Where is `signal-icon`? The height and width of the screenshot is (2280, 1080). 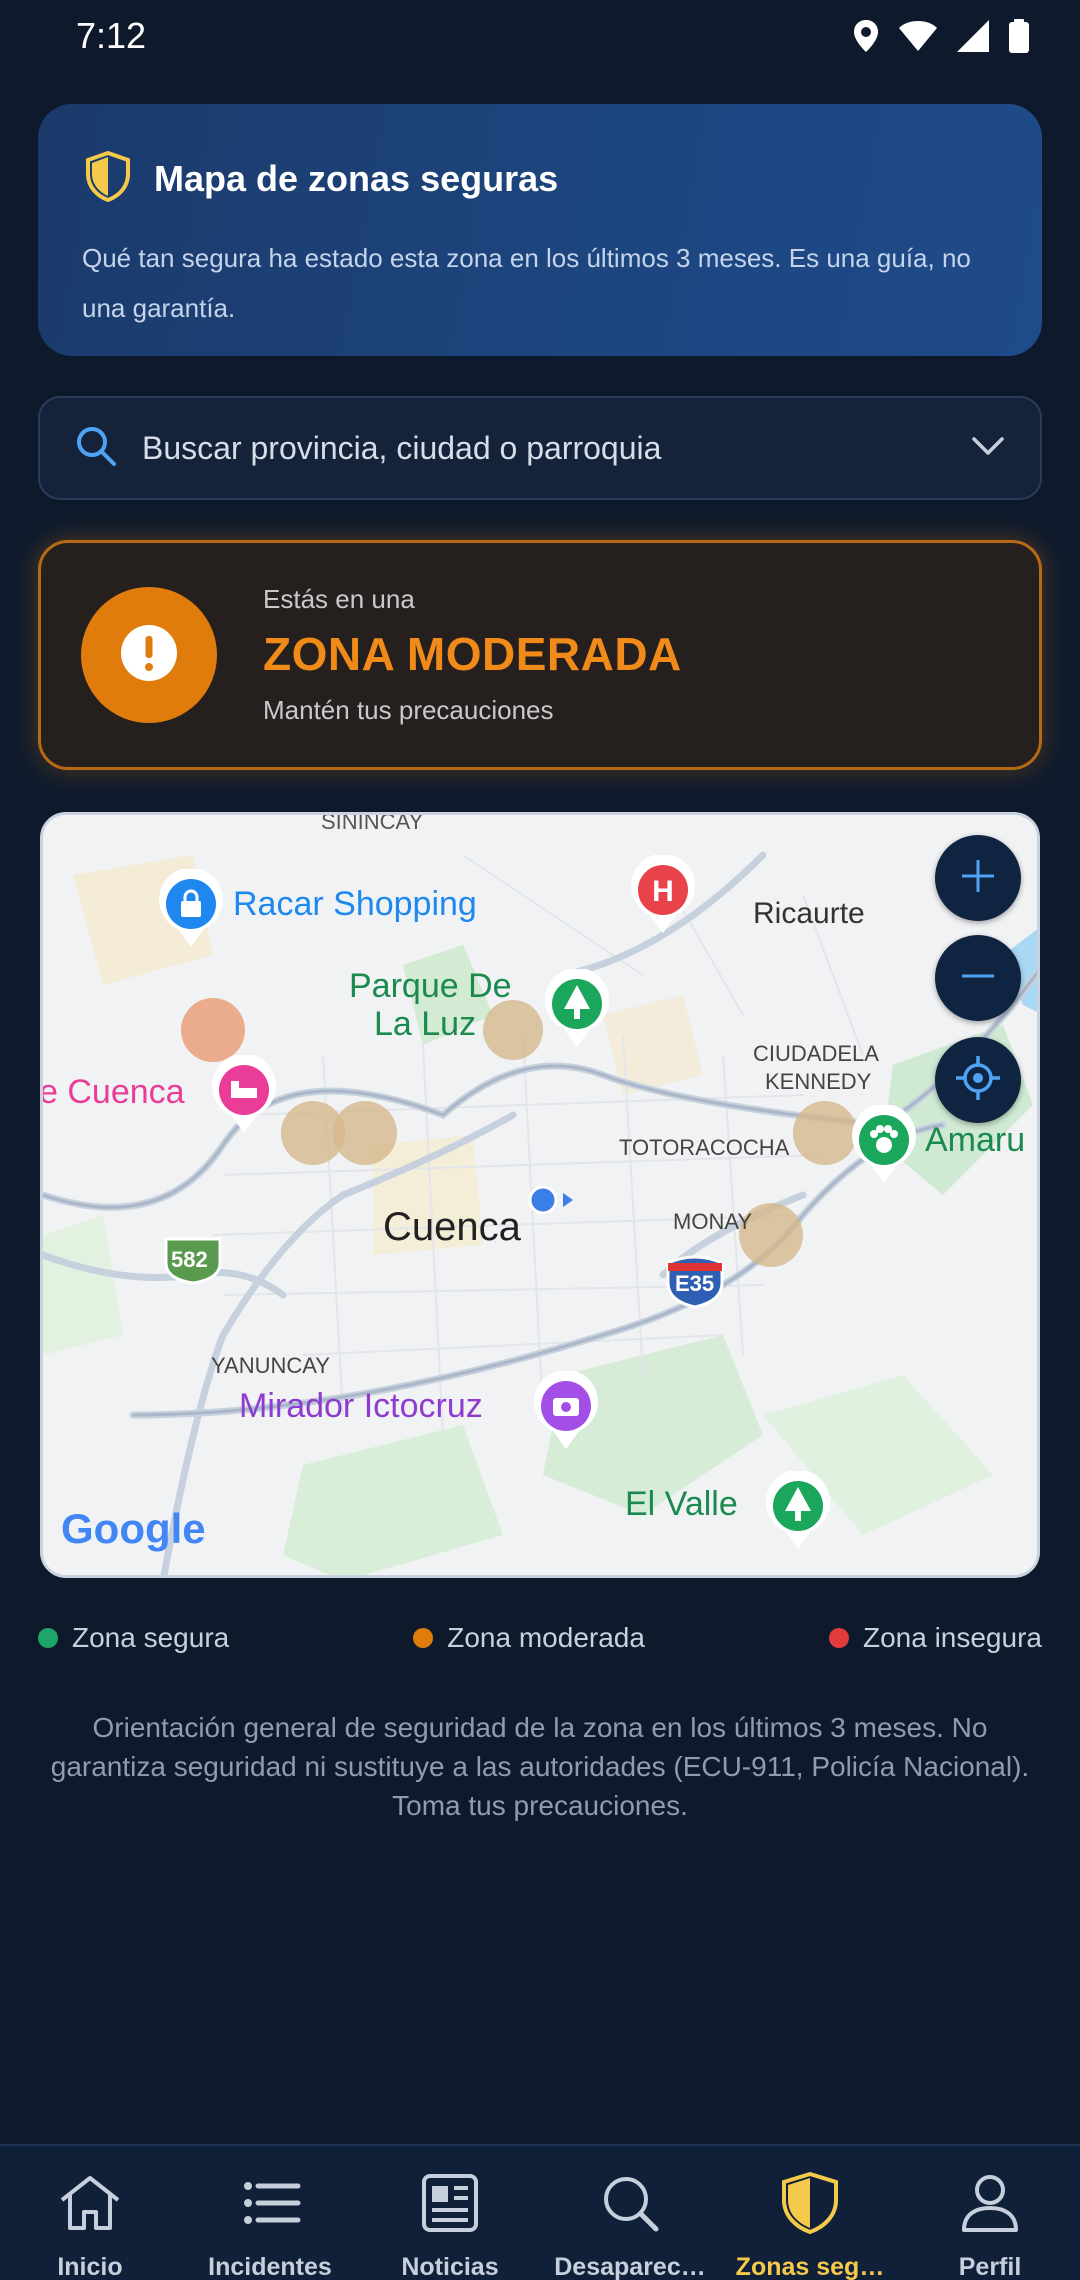
signal-icon is located at coordinates (973, 36).